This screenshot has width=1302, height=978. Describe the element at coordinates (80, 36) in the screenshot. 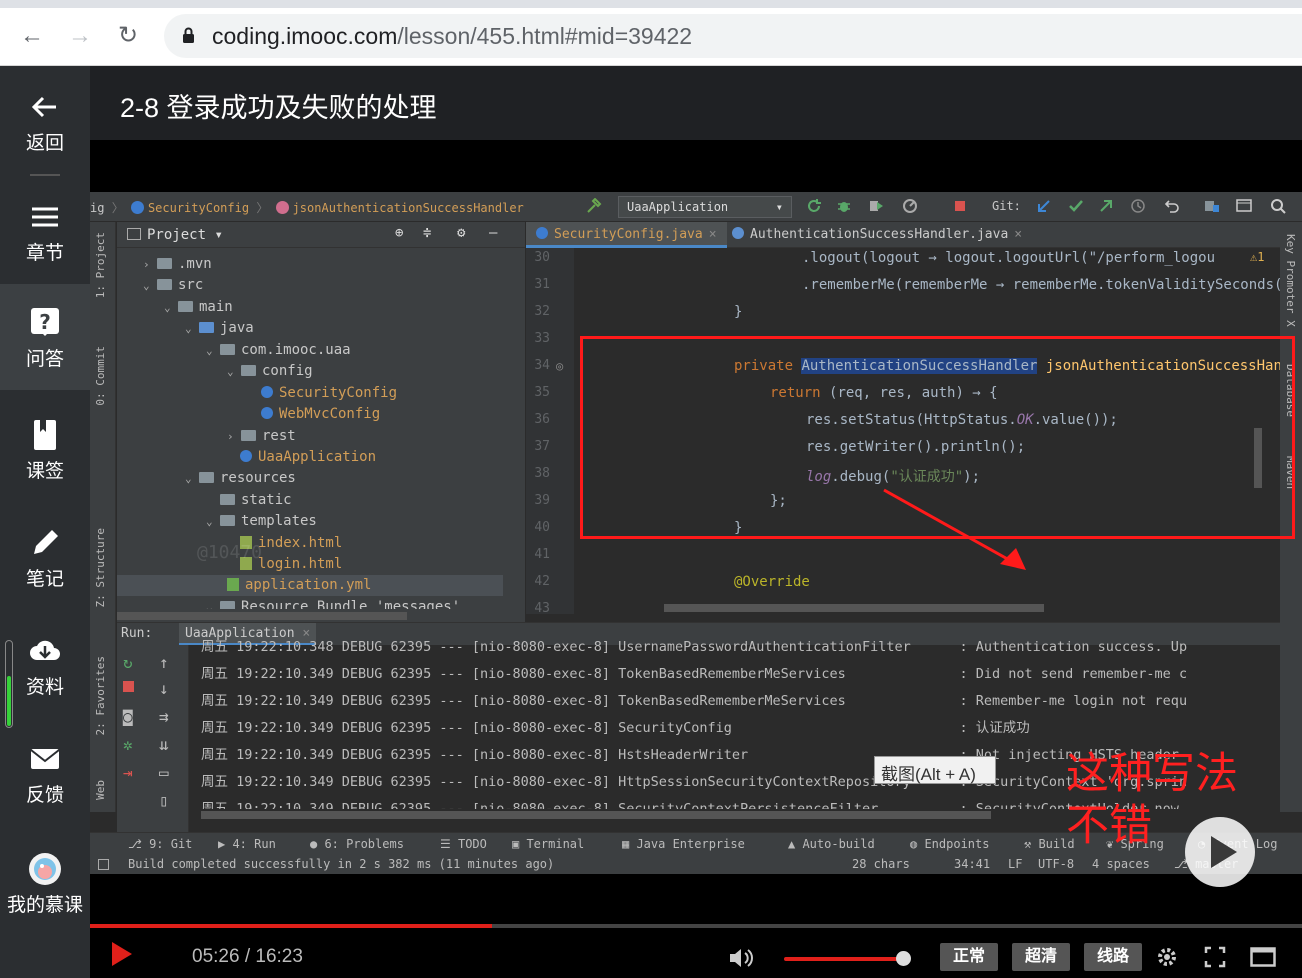

I see `forward-icon: →` at that location.